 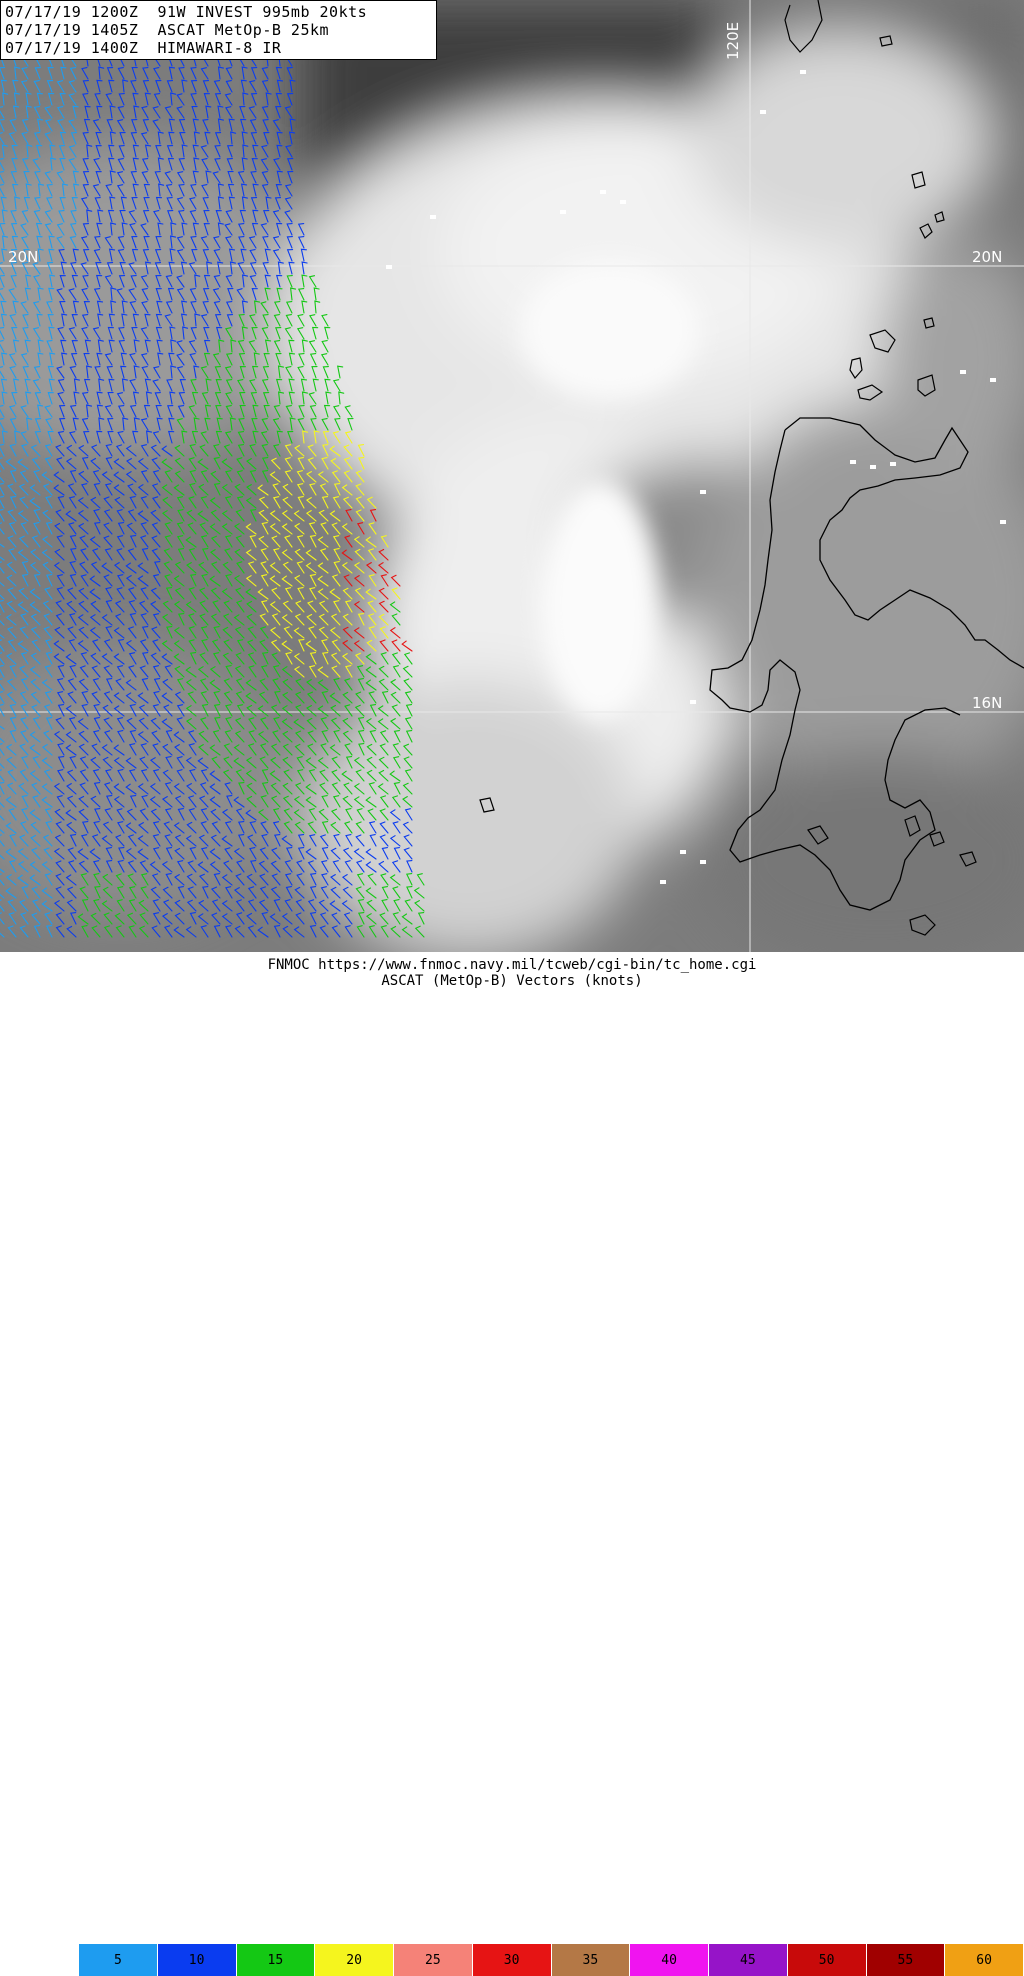 I want to click on legend-title: ASCAT (MetOp-B) Vectors (knots), so click(x=512, y=981).